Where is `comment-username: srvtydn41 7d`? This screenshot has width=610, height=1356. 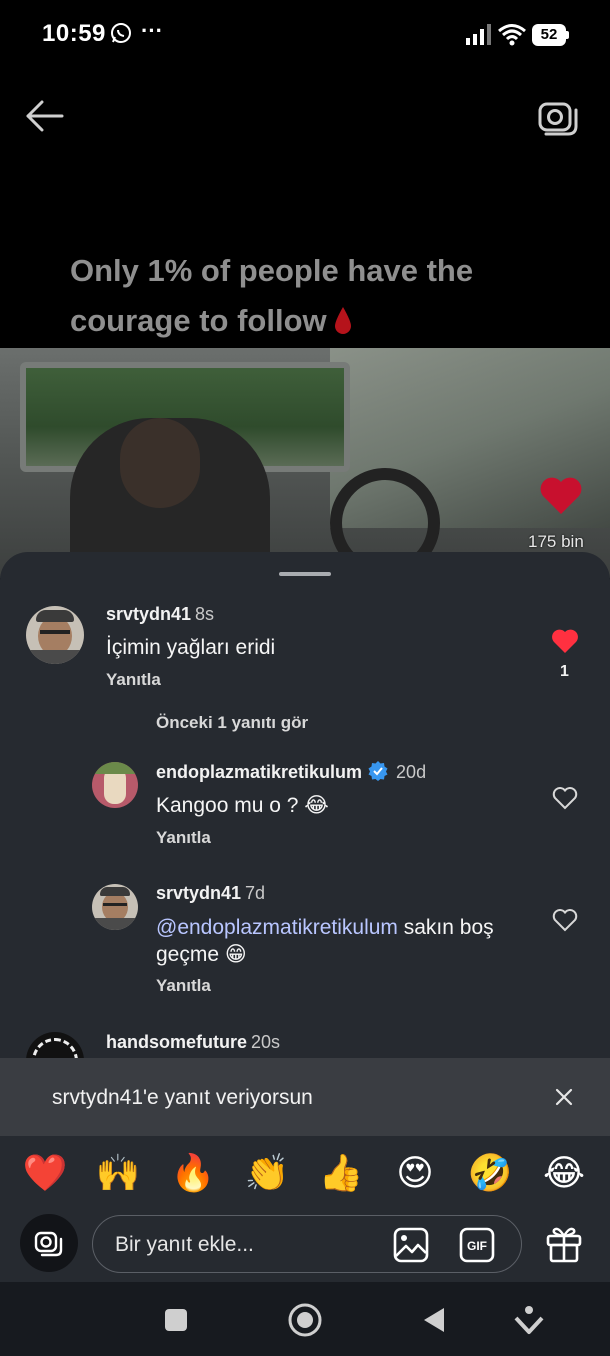
comment-username: srvtydn41 7d is located at coordinates (210, 893).